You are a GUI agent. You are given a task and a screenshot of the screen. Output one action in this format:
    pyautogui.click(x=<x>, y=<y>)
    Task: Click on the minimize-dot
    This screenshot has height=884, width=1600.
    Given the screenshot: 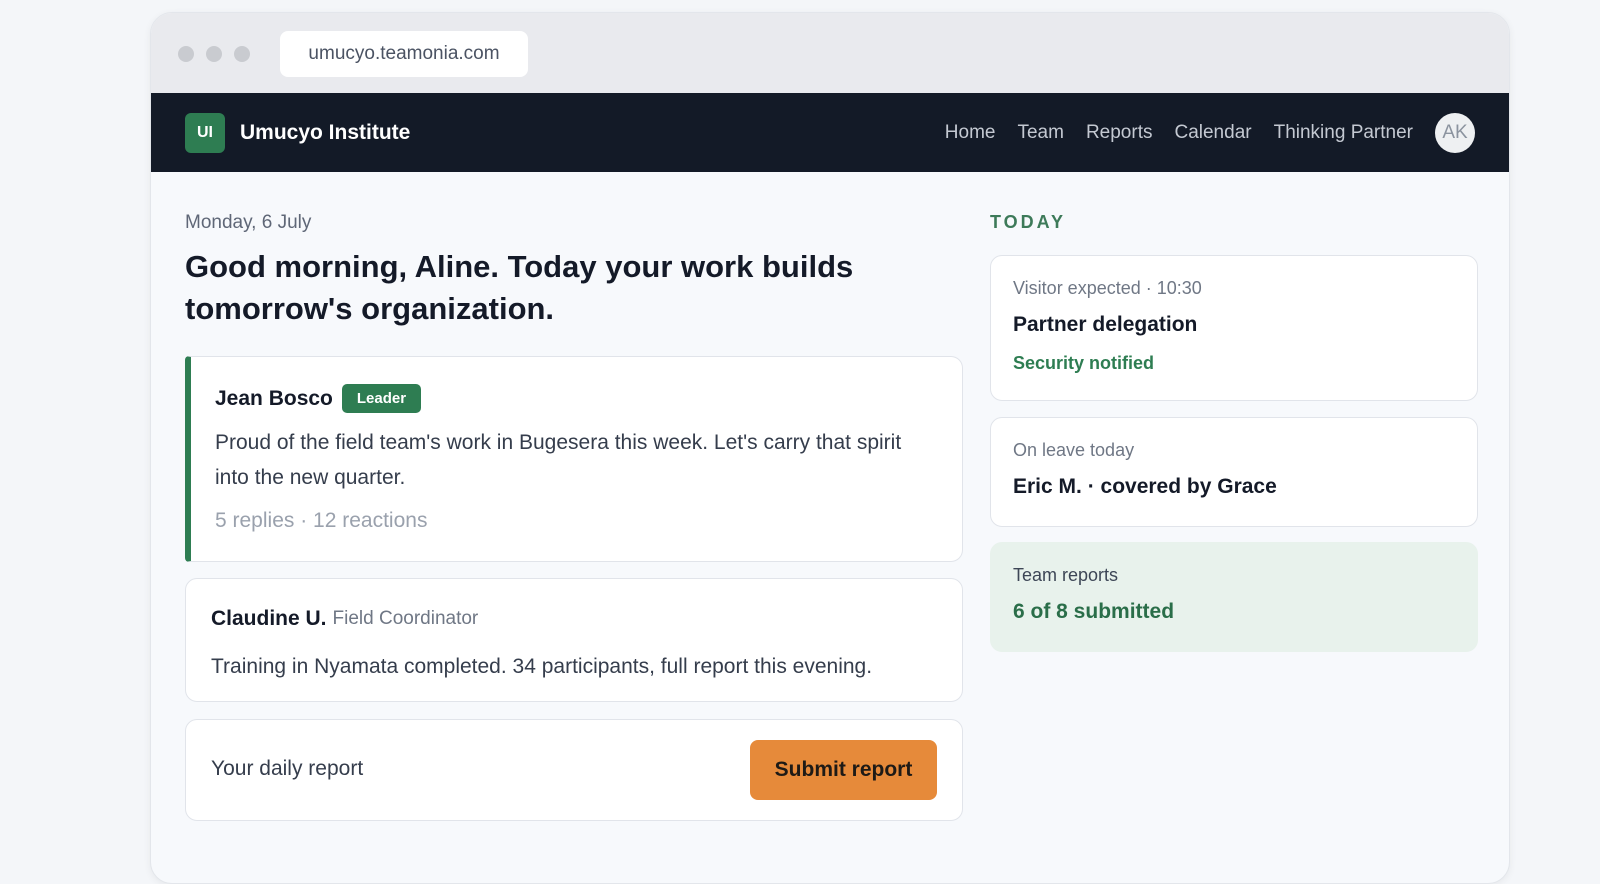 What is the action you would take?
    pyautogui.click(x=214, y=54)
    